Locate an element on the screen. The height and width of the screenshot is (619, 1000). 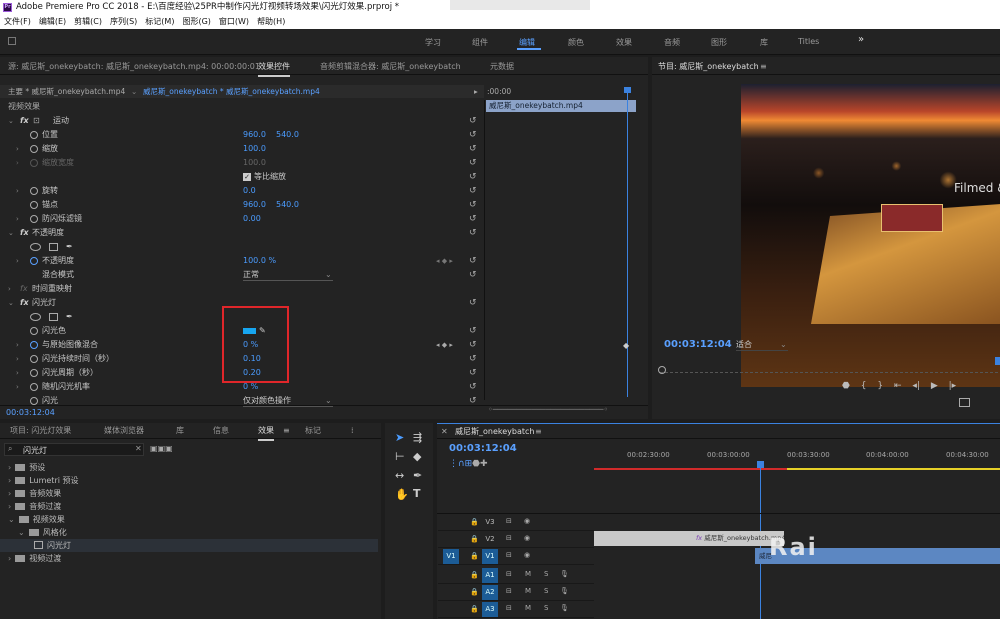
menu-marker: 标记(M) is located at coordinates (159, 21).